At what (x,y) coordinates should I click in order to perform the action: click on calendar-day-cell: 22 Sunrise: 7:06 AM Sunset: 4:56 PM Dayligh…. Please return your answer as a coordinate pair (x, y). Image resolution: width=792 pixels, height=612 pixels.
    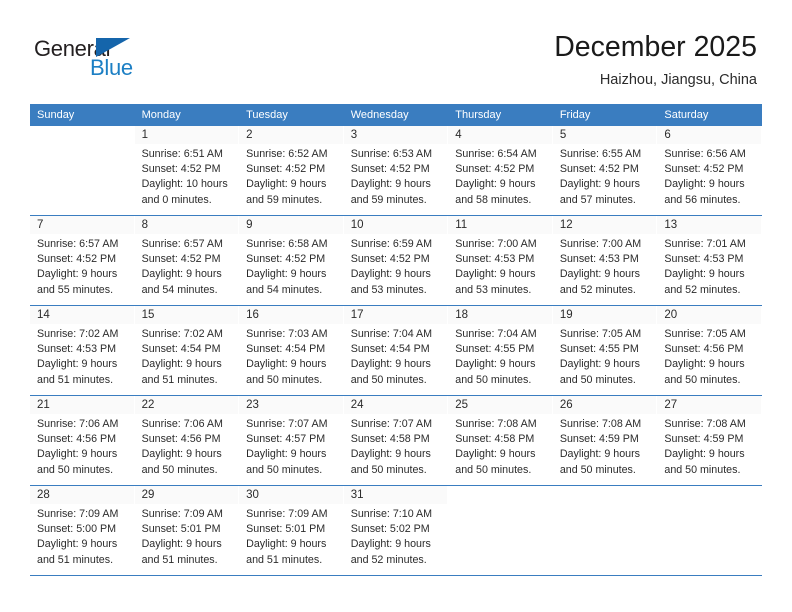
    Looking at the image, I should click on (187, 440).